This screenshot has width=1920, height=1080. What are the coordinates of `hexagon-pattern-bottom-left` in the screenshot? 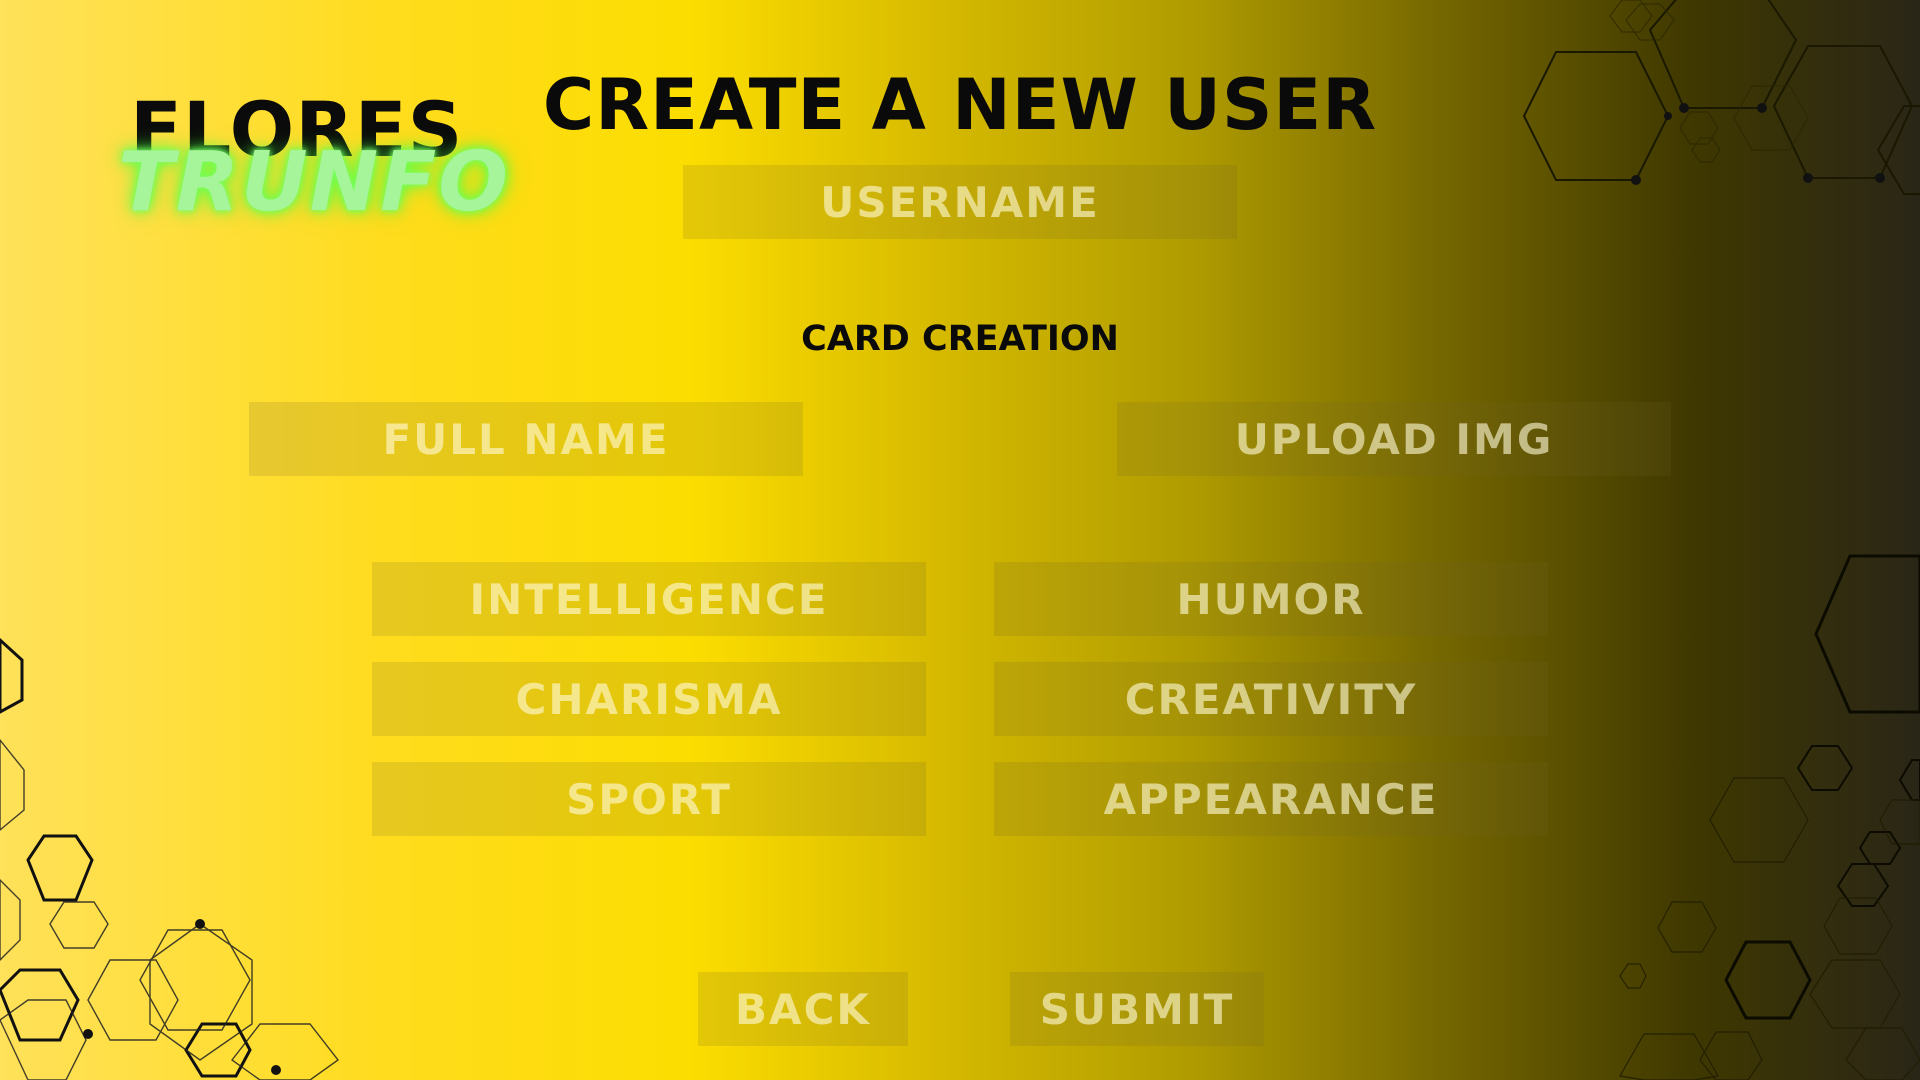 It's located at (170, 858).